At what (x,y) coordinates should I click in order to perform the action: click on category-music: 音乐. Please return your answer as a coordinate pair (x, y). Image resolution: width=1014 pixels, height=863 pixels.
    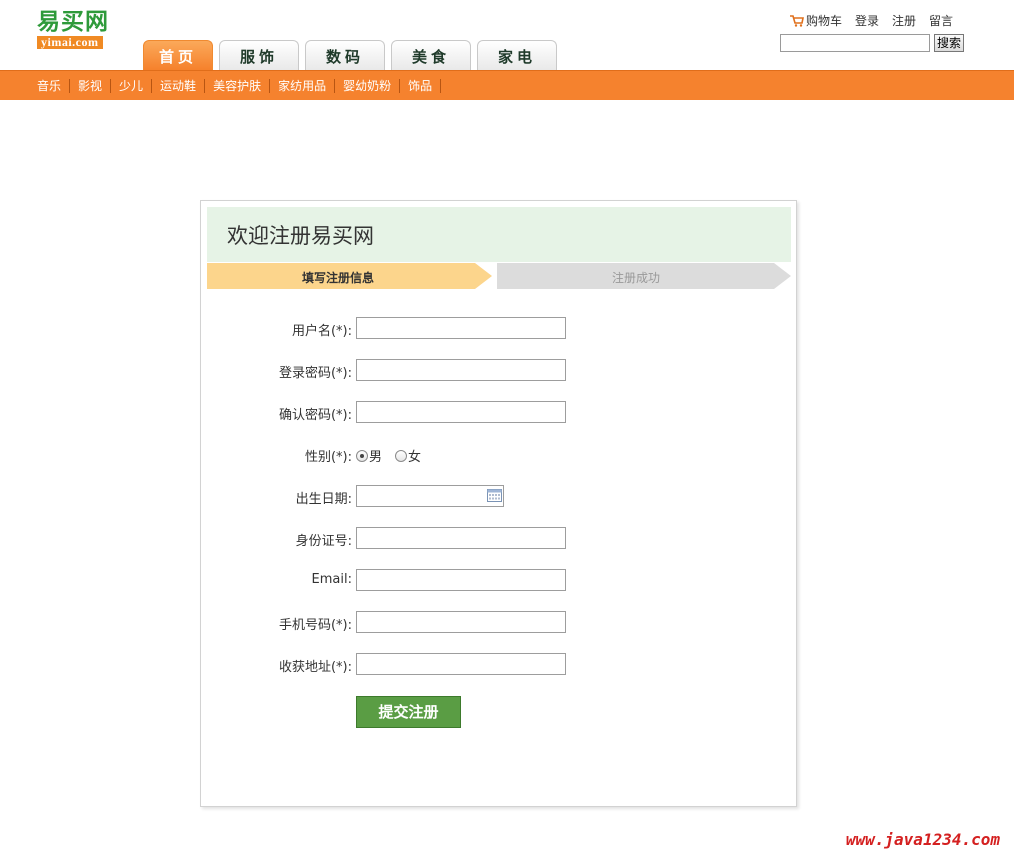
    Looking at the image, I should click on (50, 85).